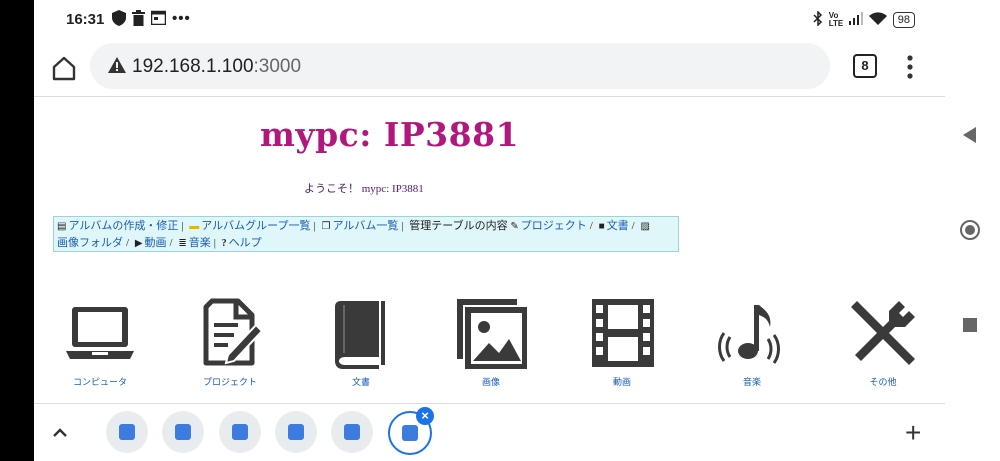 The image size is (1000, 461). I want to click on music-icon, so click(749, 334).